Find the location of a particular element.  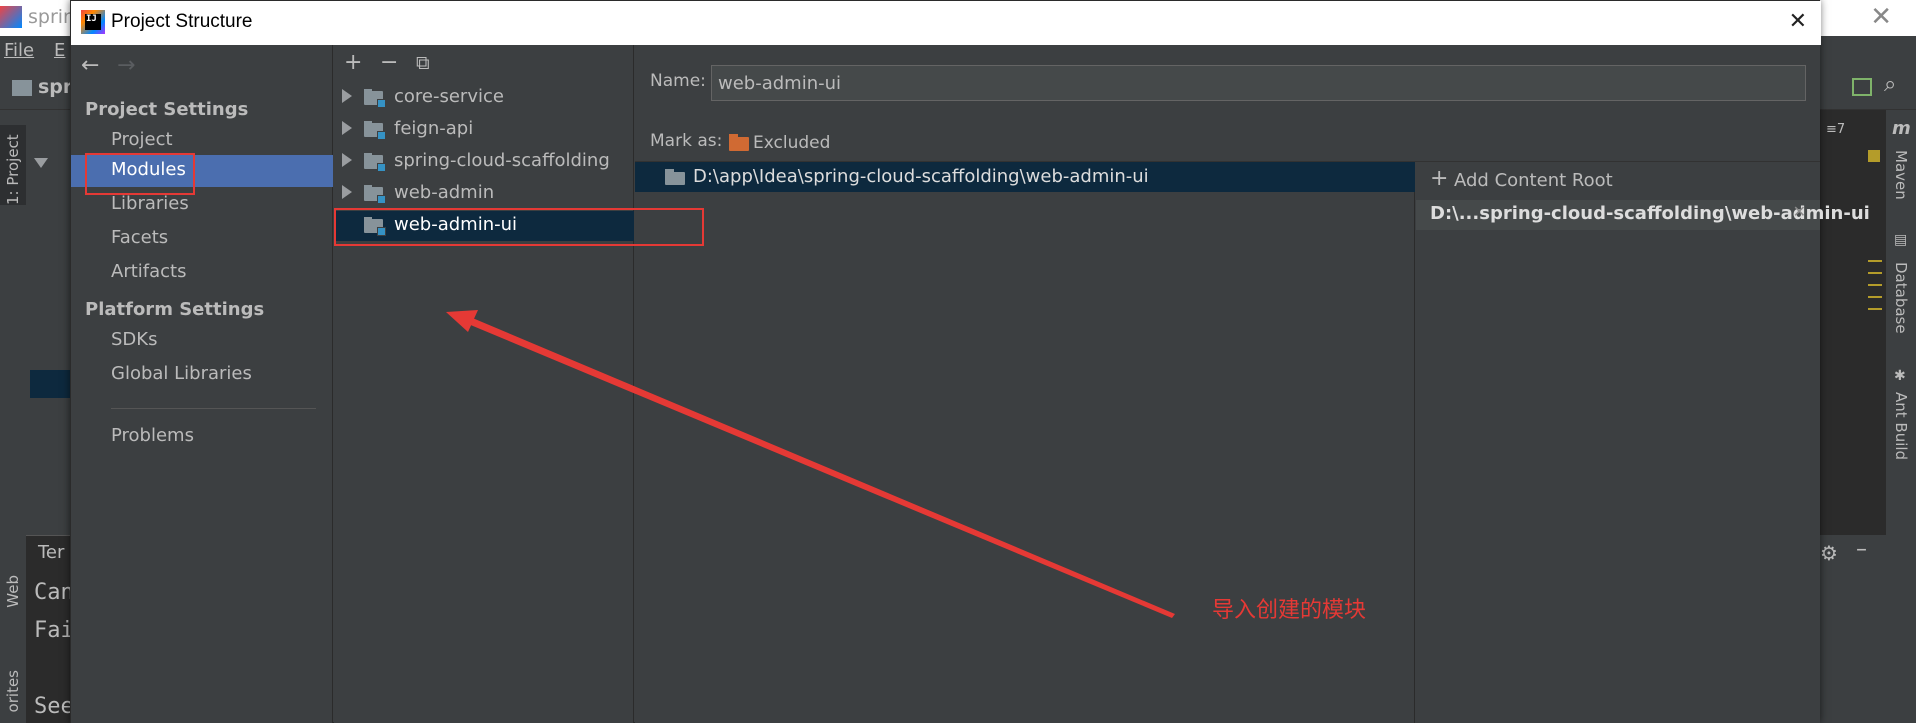

project-folder-icon is located at coordinates (22, 88).